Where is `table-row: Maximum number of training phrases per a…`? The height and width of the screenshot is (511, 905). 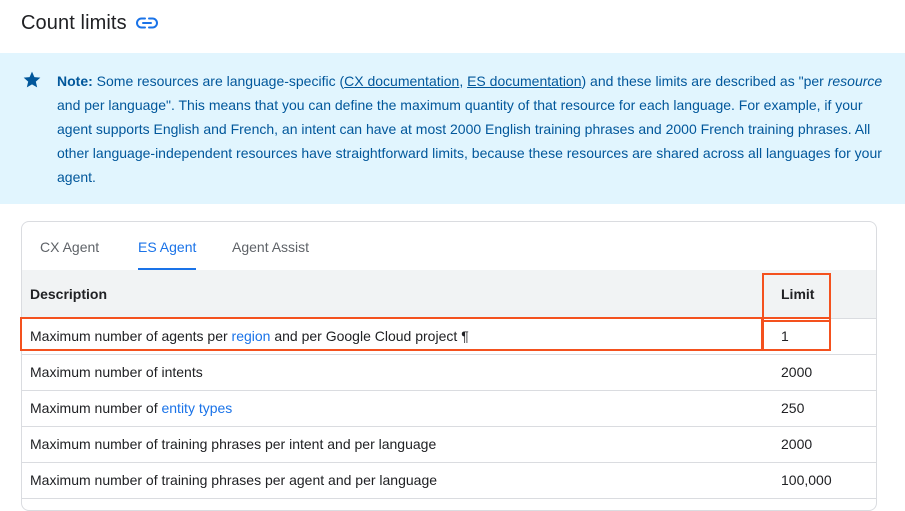 table-row: Maximum number of training phrases per a… is located at coordinates (449, 481).